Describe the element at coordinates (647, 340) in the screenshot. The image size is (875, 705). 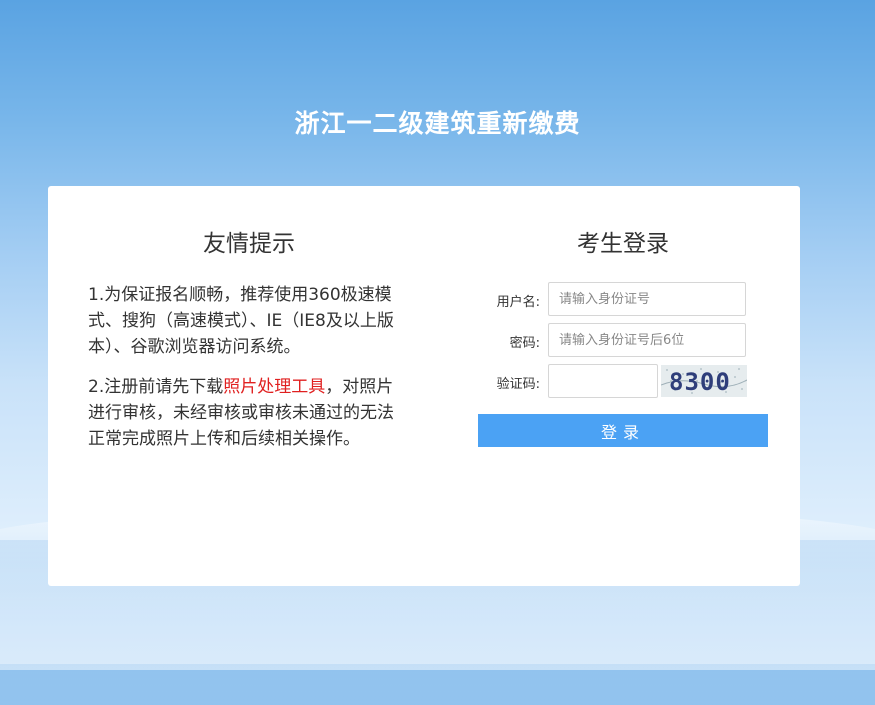
I see `password-input` at that location.